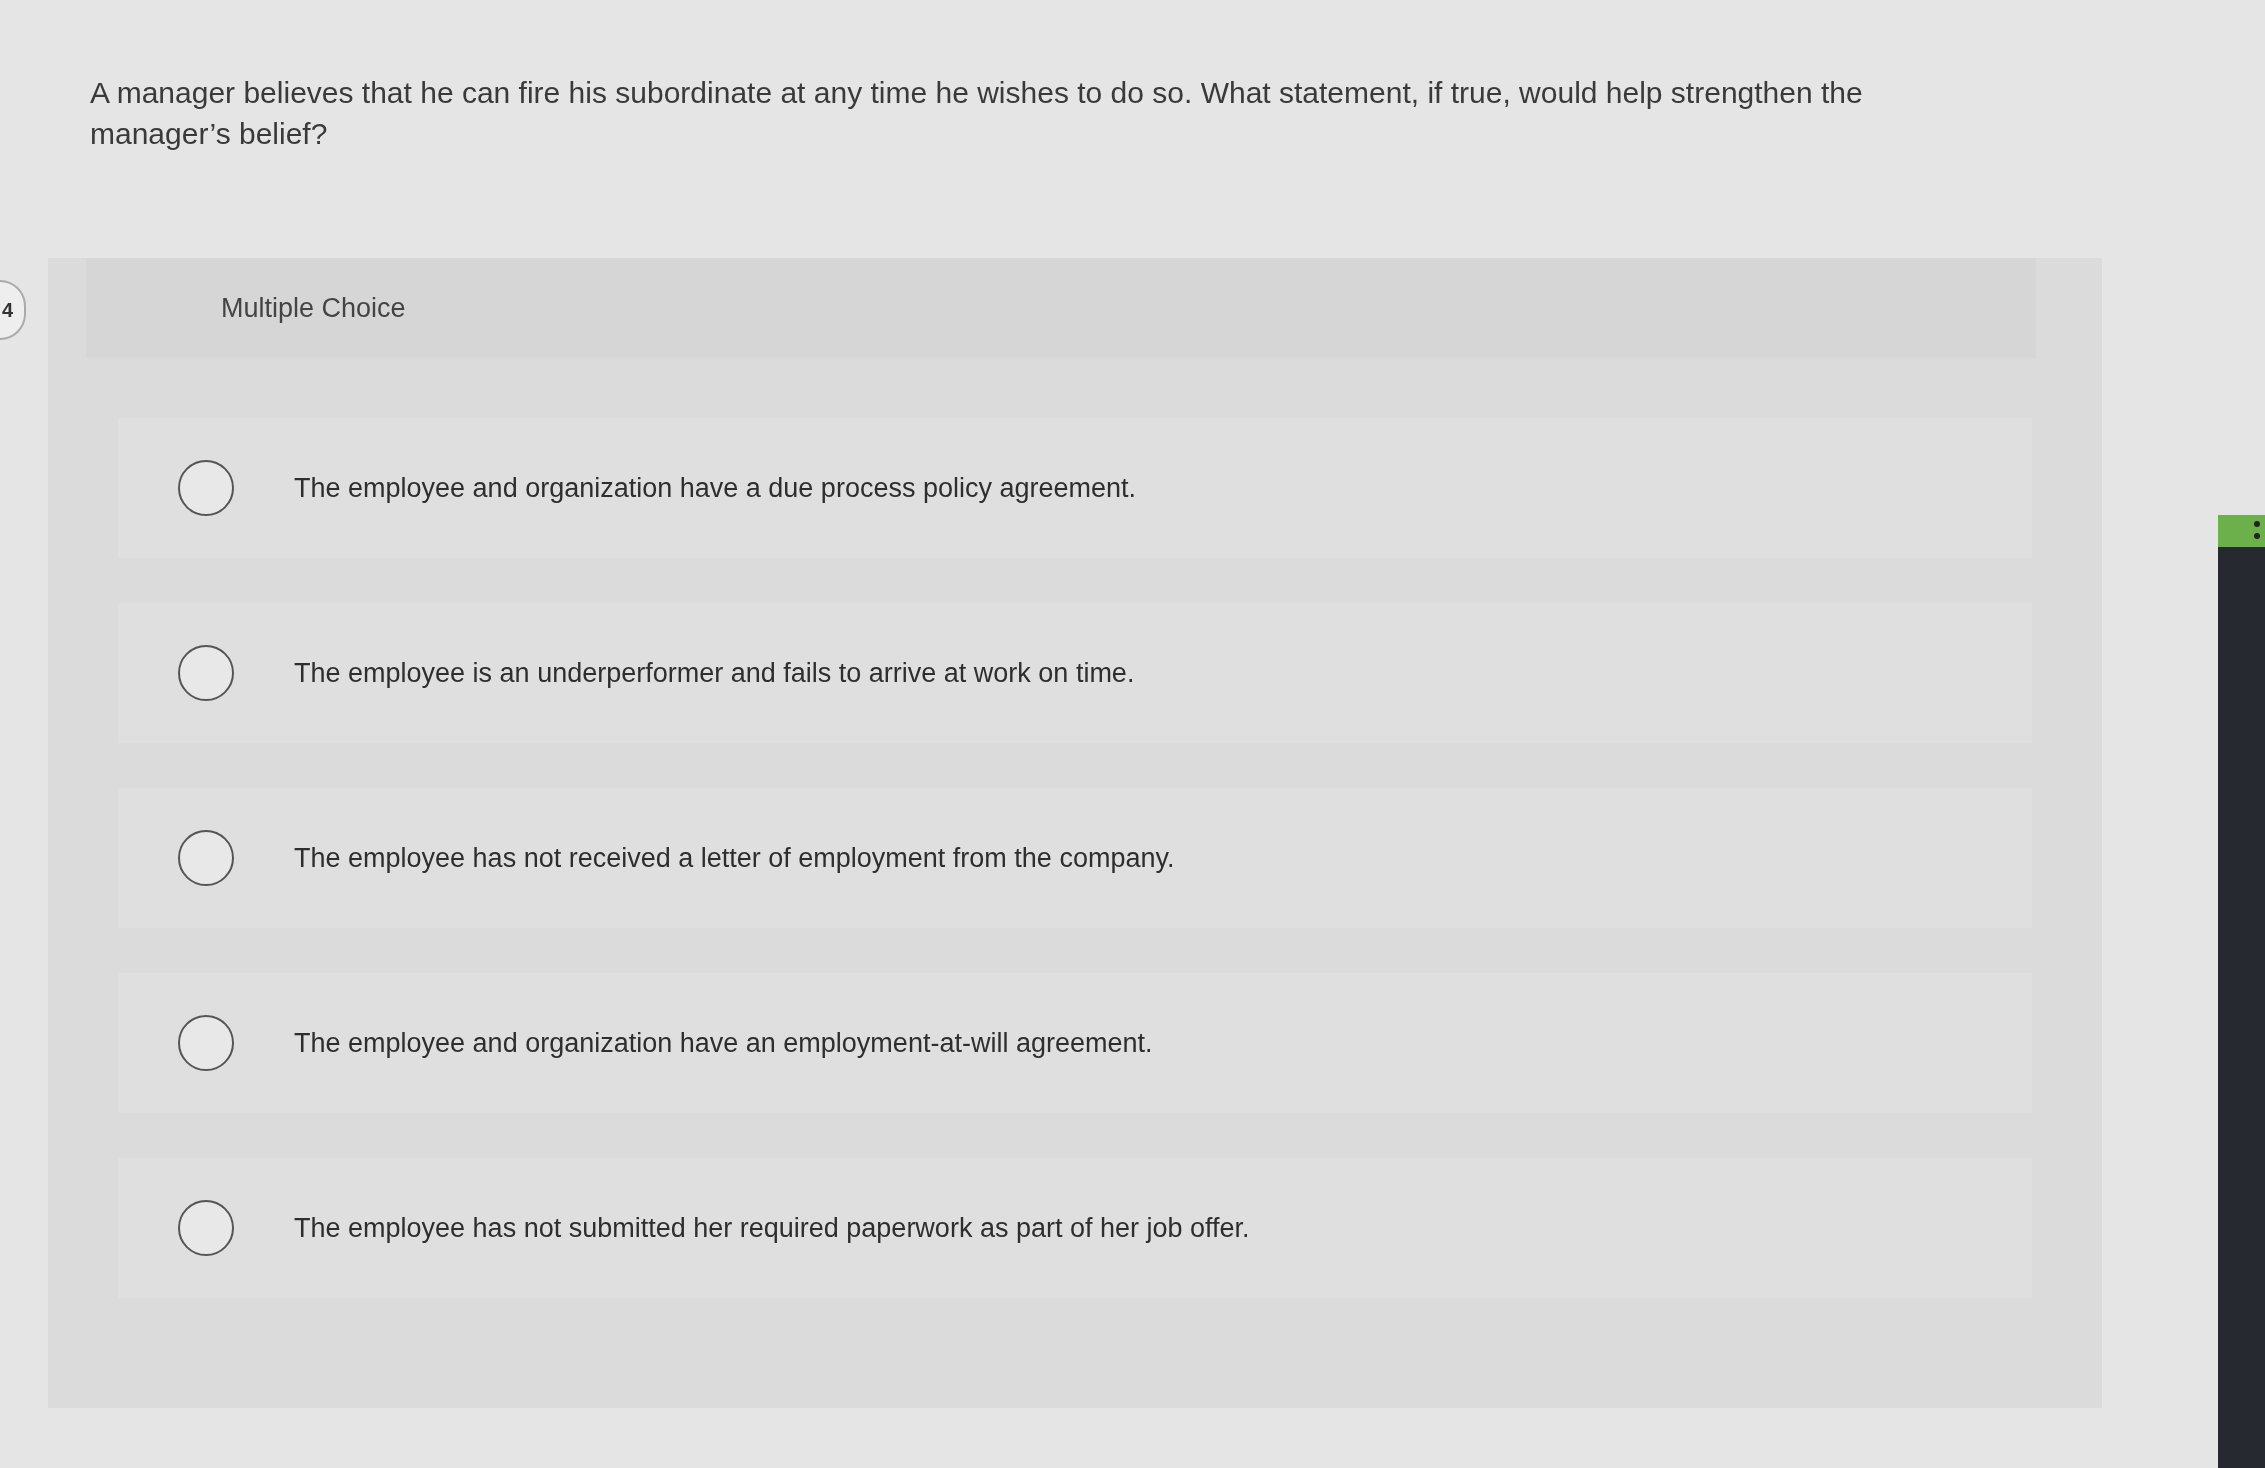 This screenshot has width=2265, height=1468. I want to click on option-text: The employee has not received a letter of employment from the company., so click(734, 858).